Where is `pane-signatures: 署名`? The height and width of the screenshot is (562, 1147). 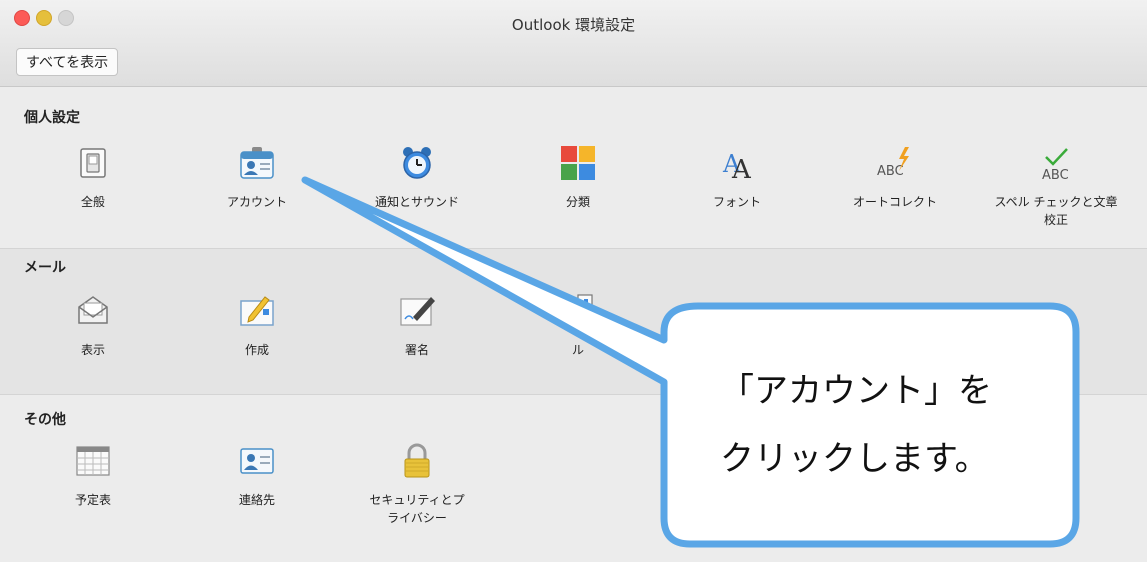 pane-signatures: 署名 is located at coordinates (417, 325).